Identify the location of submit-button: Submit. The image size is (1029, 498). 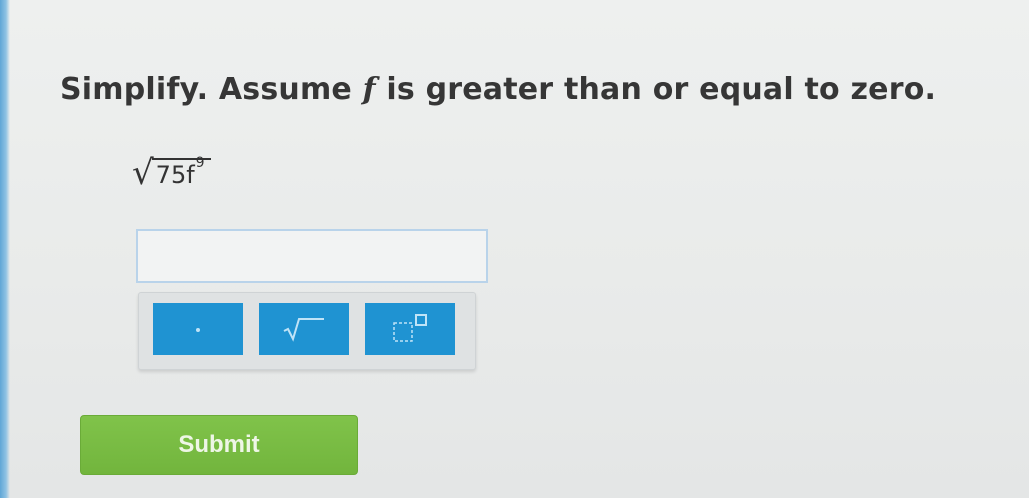
(219, 445).